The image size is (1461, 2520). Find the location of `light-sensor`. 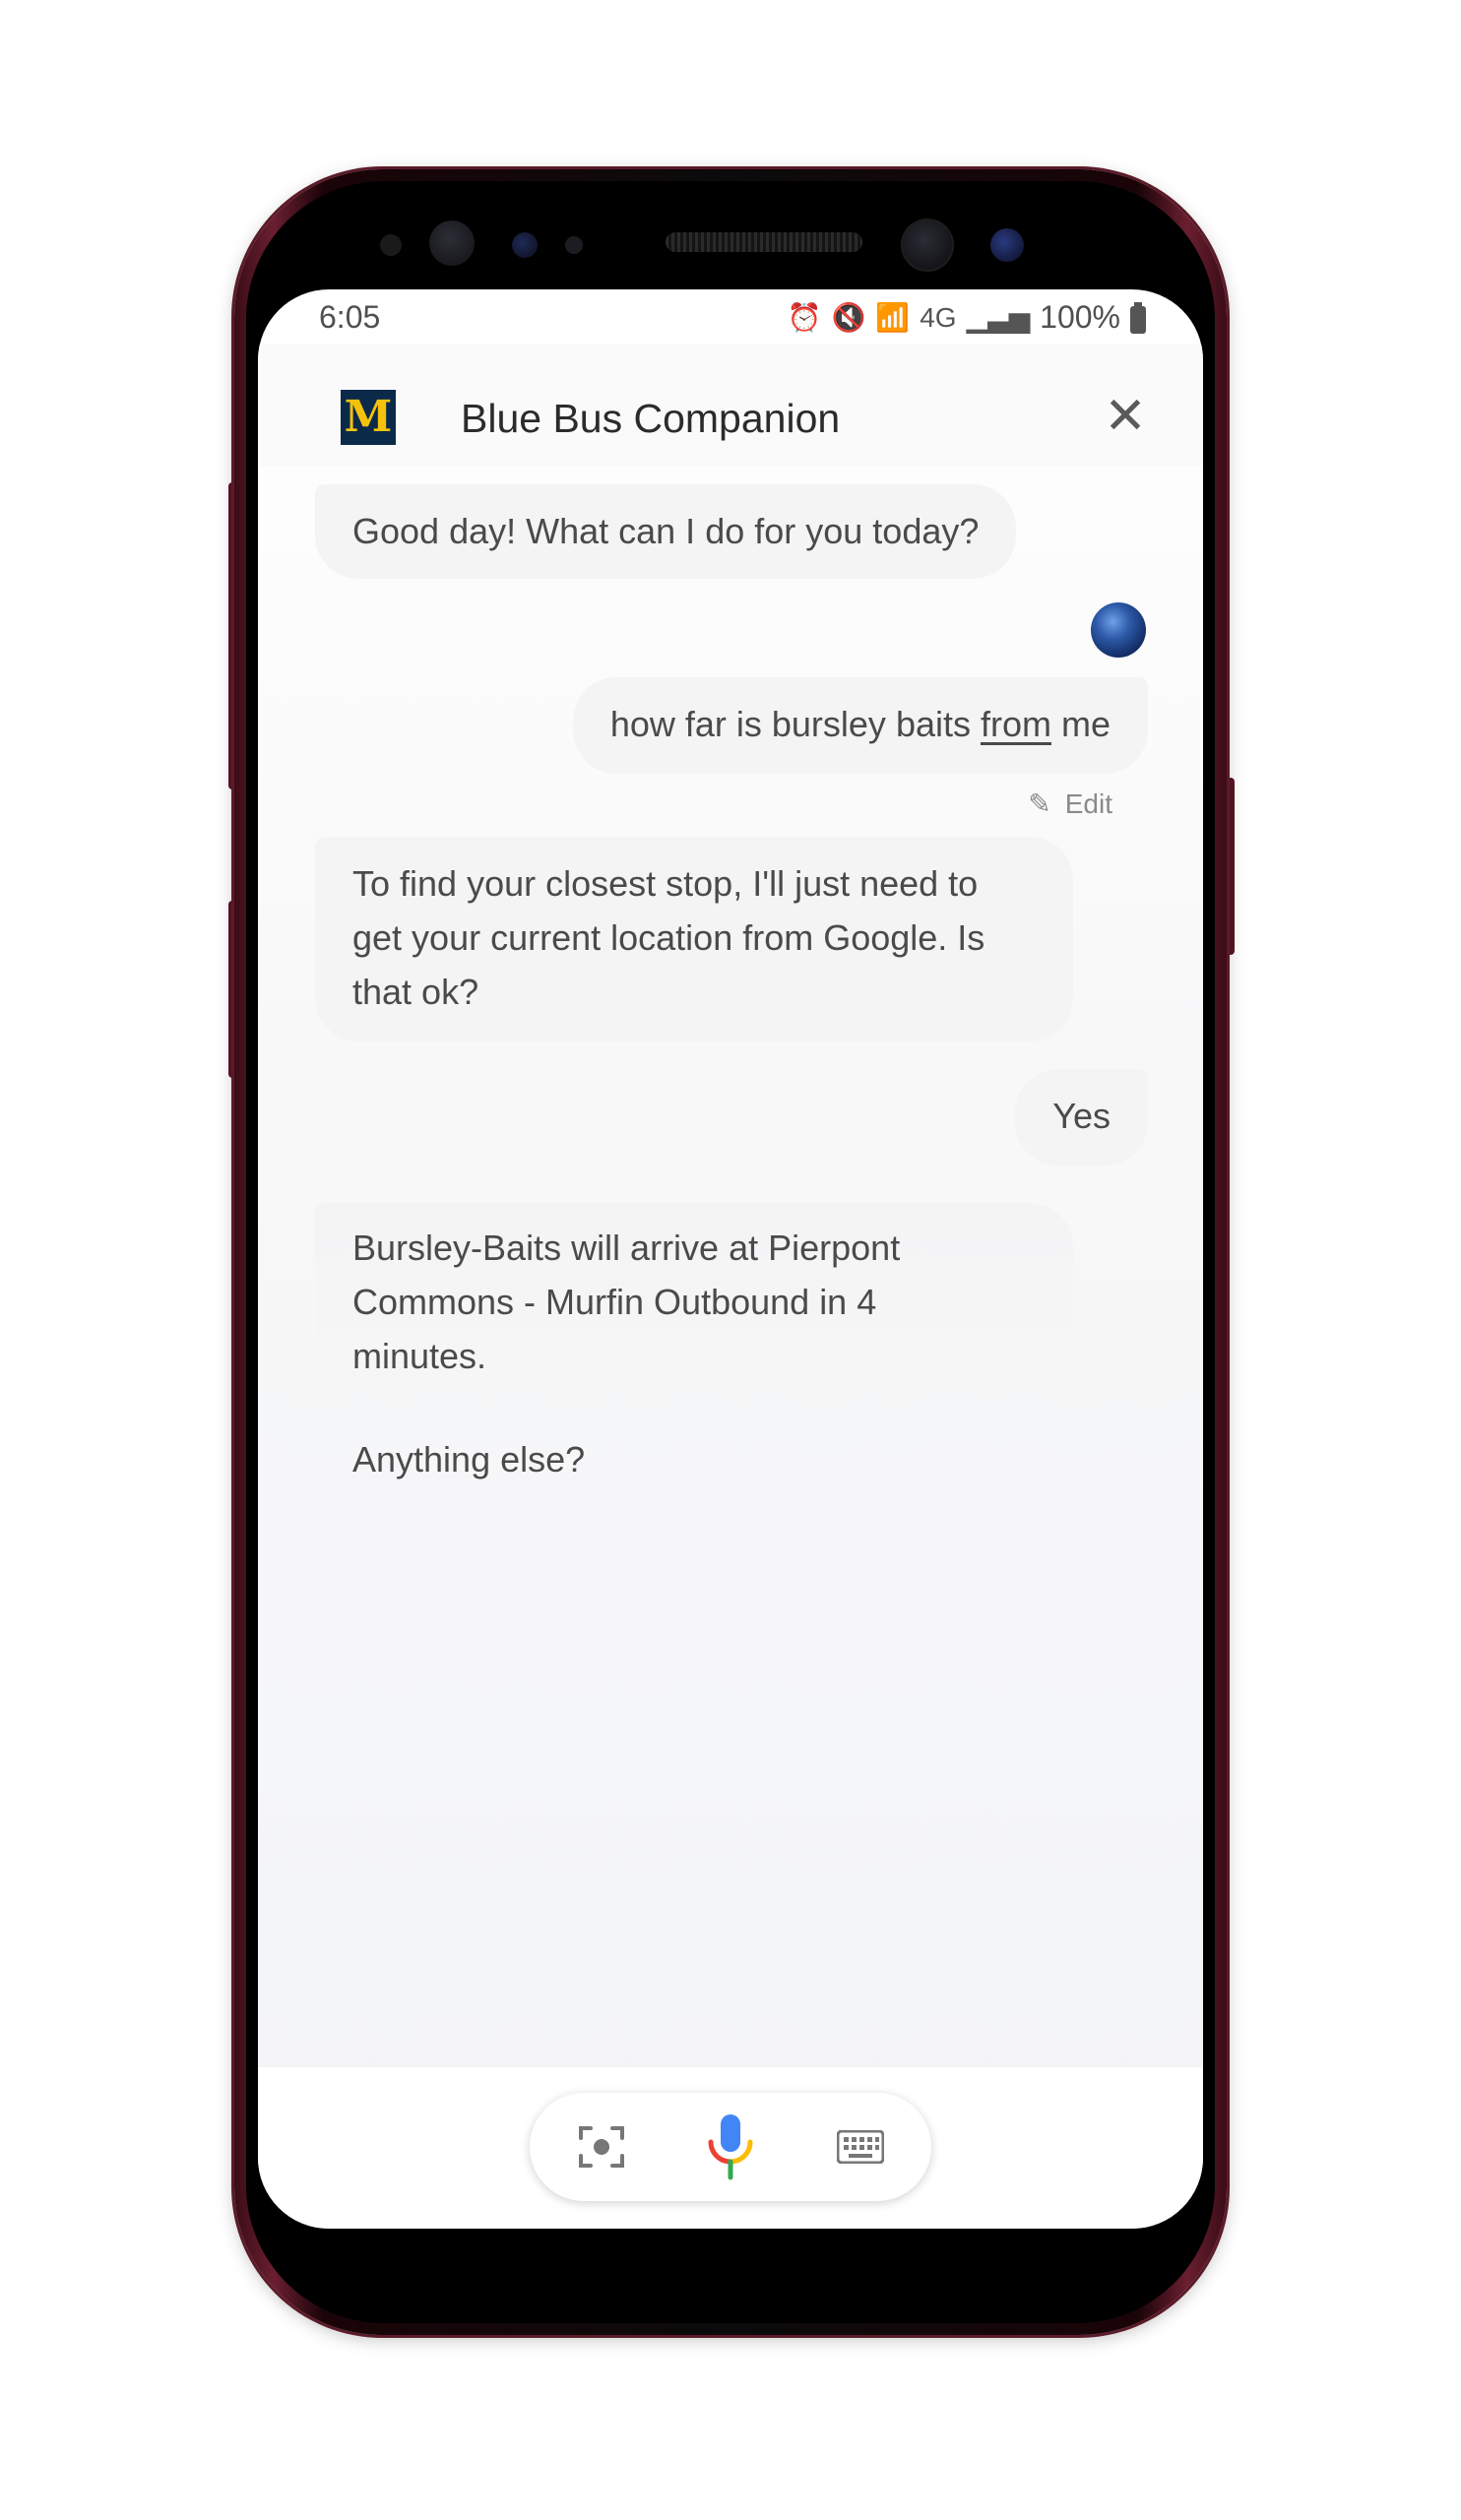

light-sensor is located at coordinates (574, 245).